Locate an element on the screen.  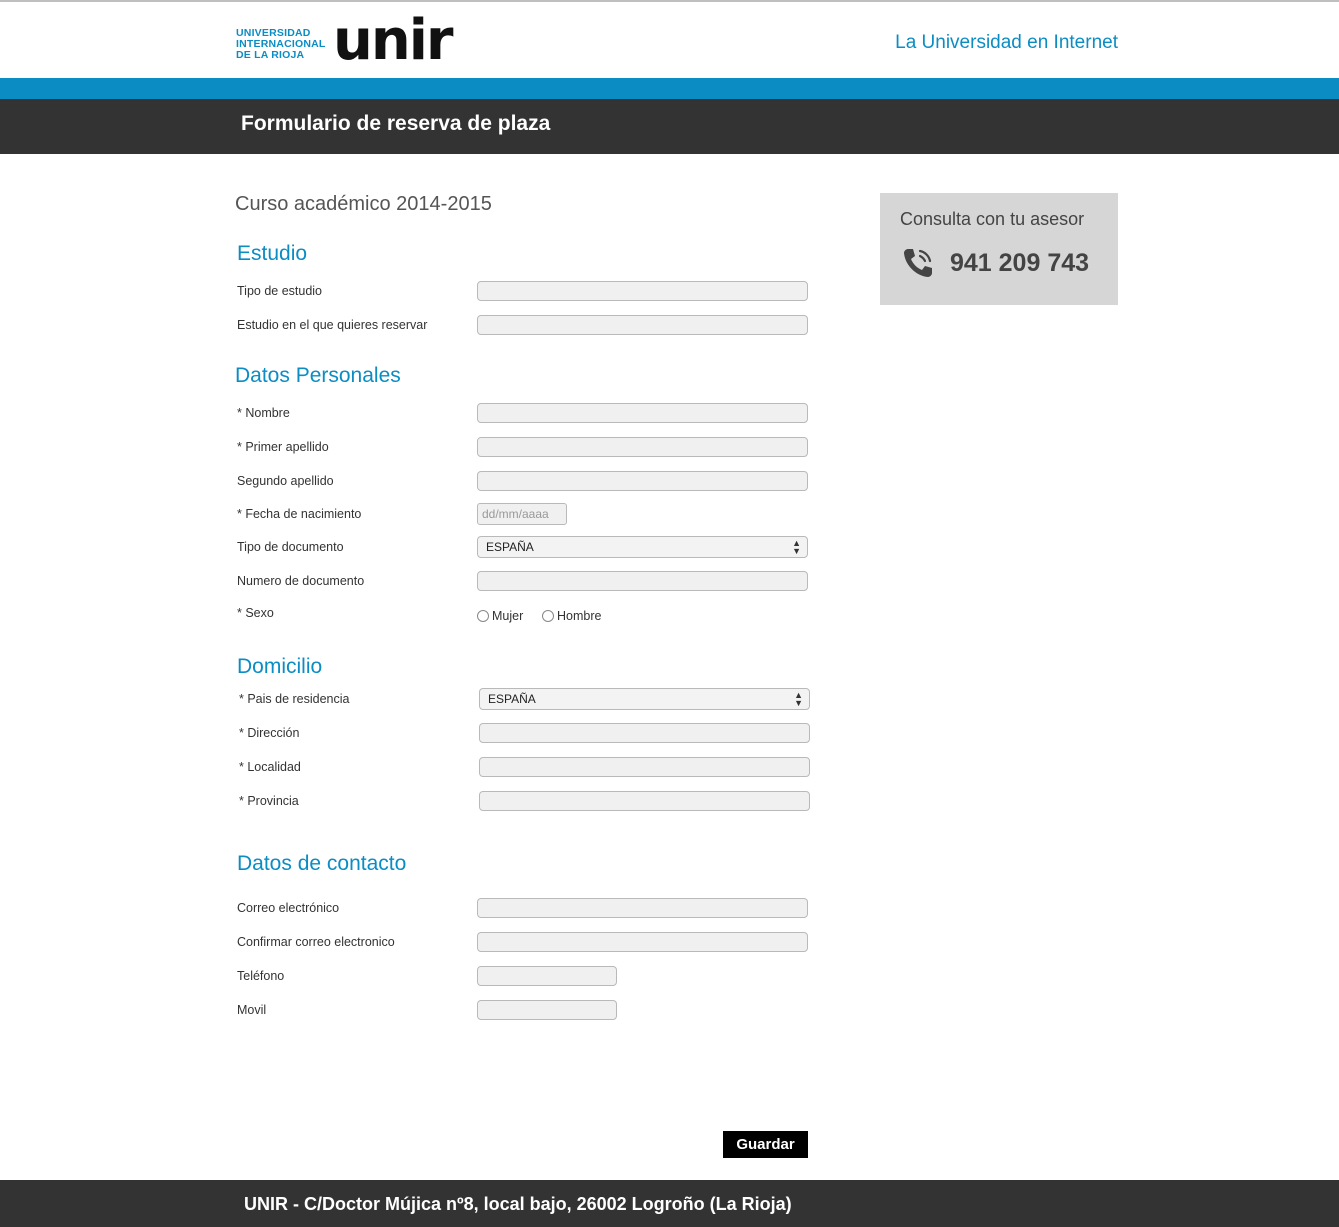
direccion-input is located at coordinates (644, 733).